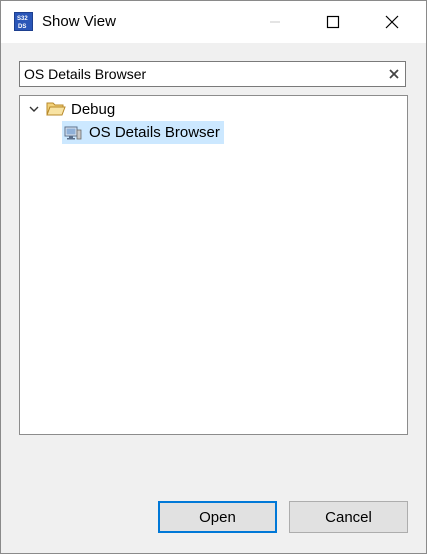 The image size is (427, 554). I want to click on tree-node-label: OS Details Browser, so click(154, 132).